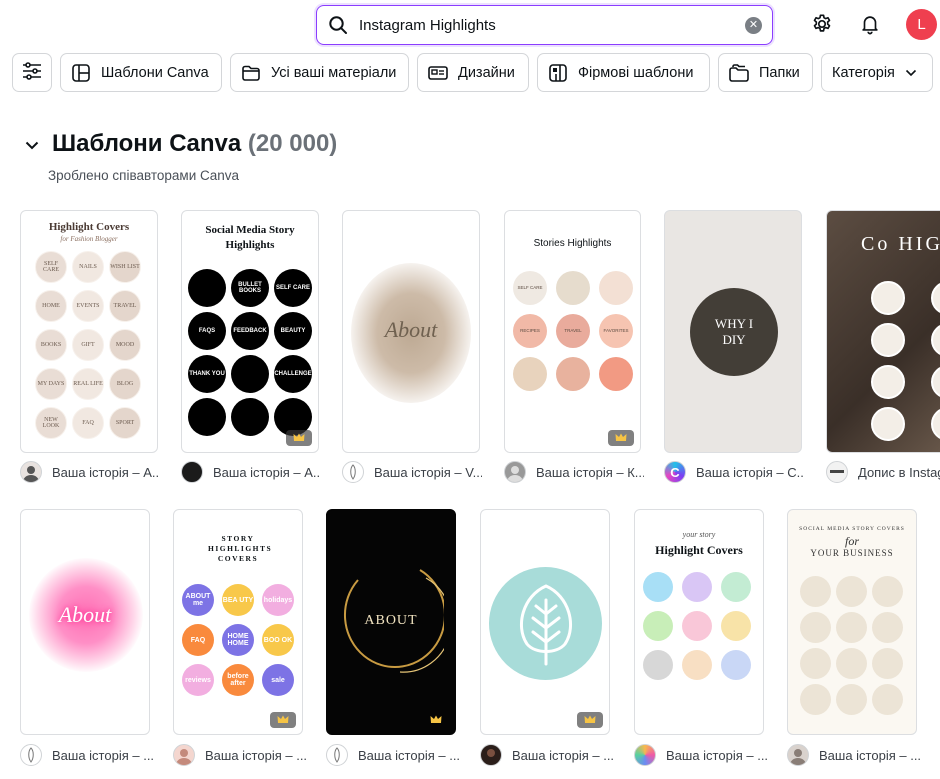  I want to click on filter-settings-button, so click(32, 72).